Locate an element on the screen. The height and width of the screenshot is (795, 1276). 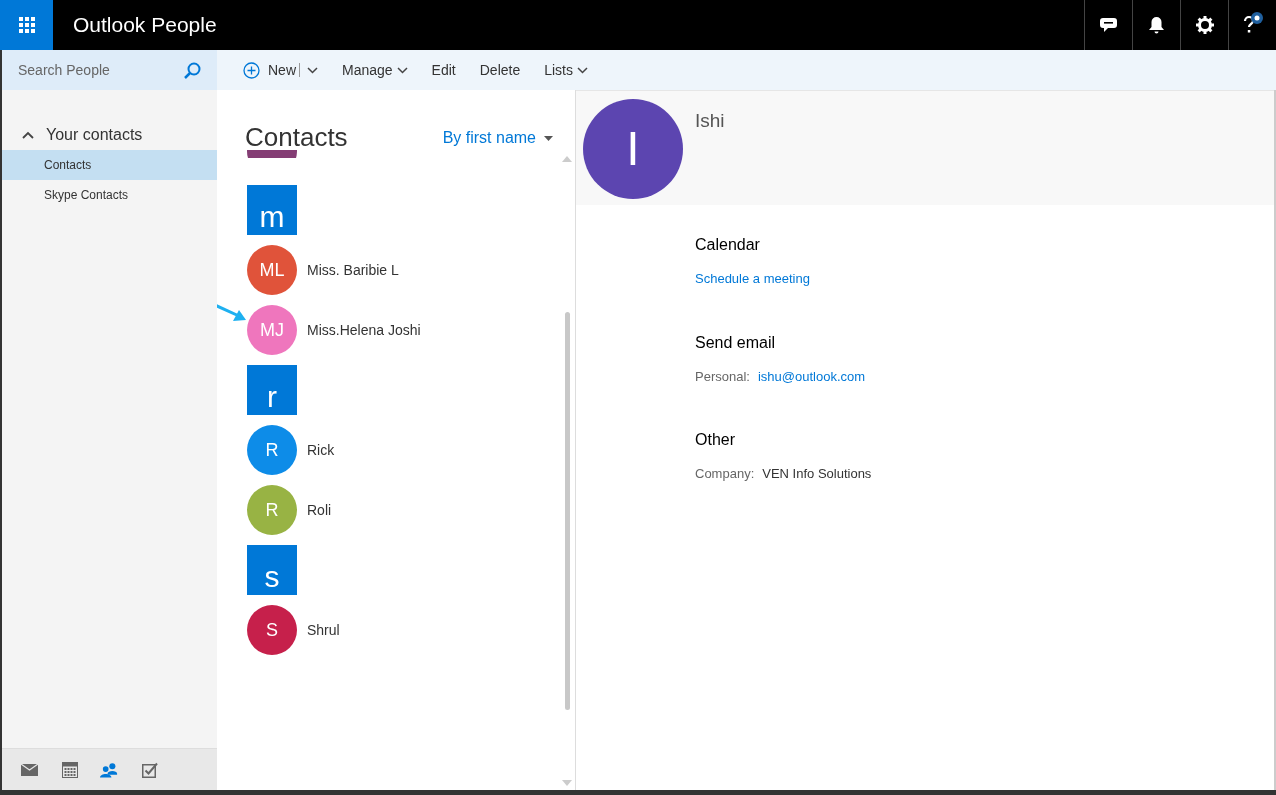
contact-name: Miss. Baribie L is located at coordinates (353, 270).